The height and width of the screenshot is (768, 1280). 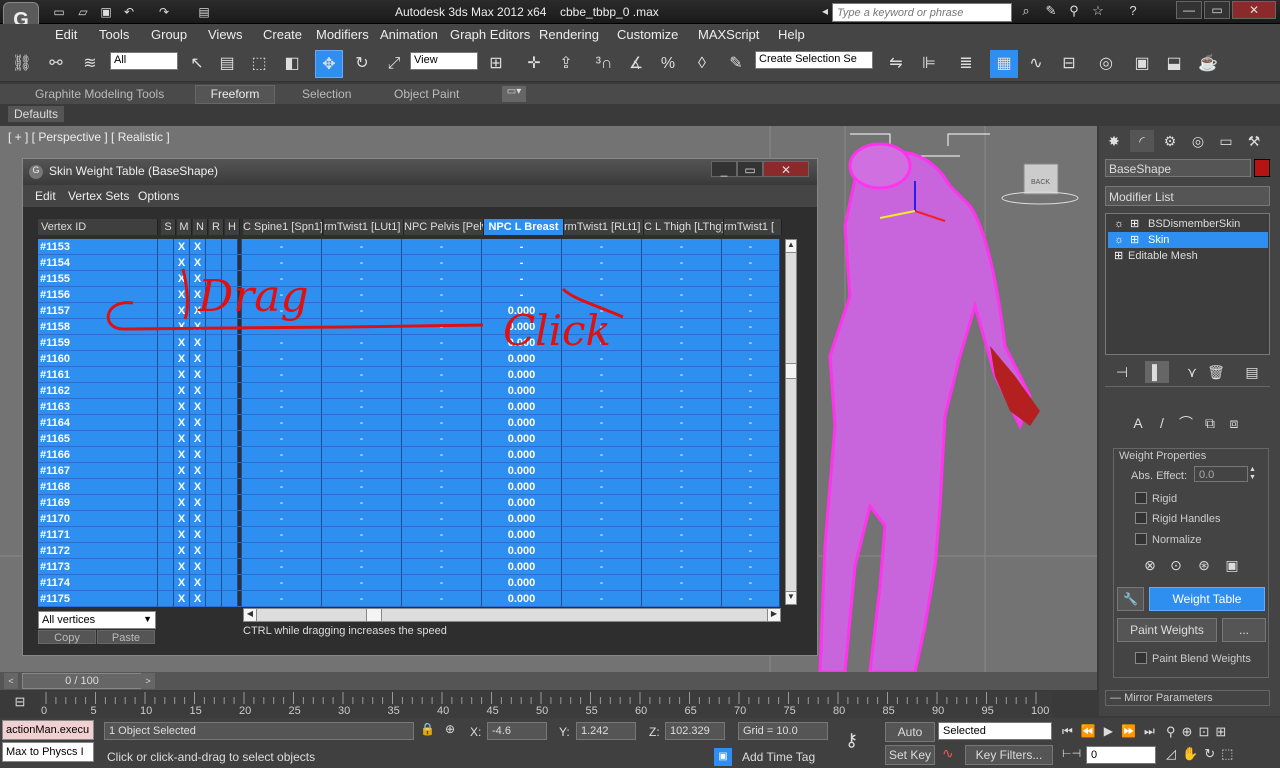 I want to click on select-excluded-icon: ⊛, so click(x=1204, y=565).